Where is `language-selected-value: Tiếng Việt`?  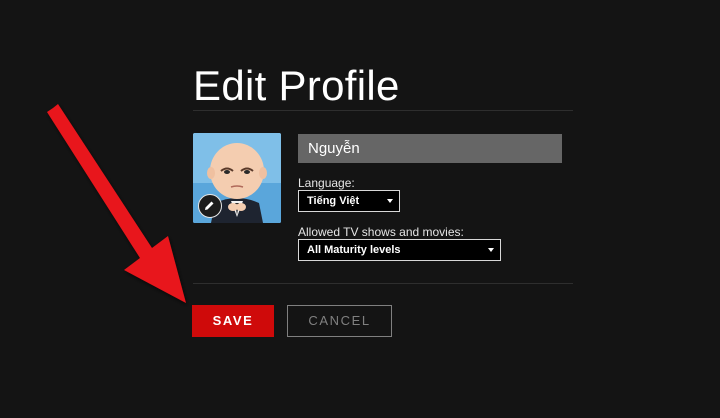 language-selected-value: Tiếng Việt is located at coordinates (333, 201).